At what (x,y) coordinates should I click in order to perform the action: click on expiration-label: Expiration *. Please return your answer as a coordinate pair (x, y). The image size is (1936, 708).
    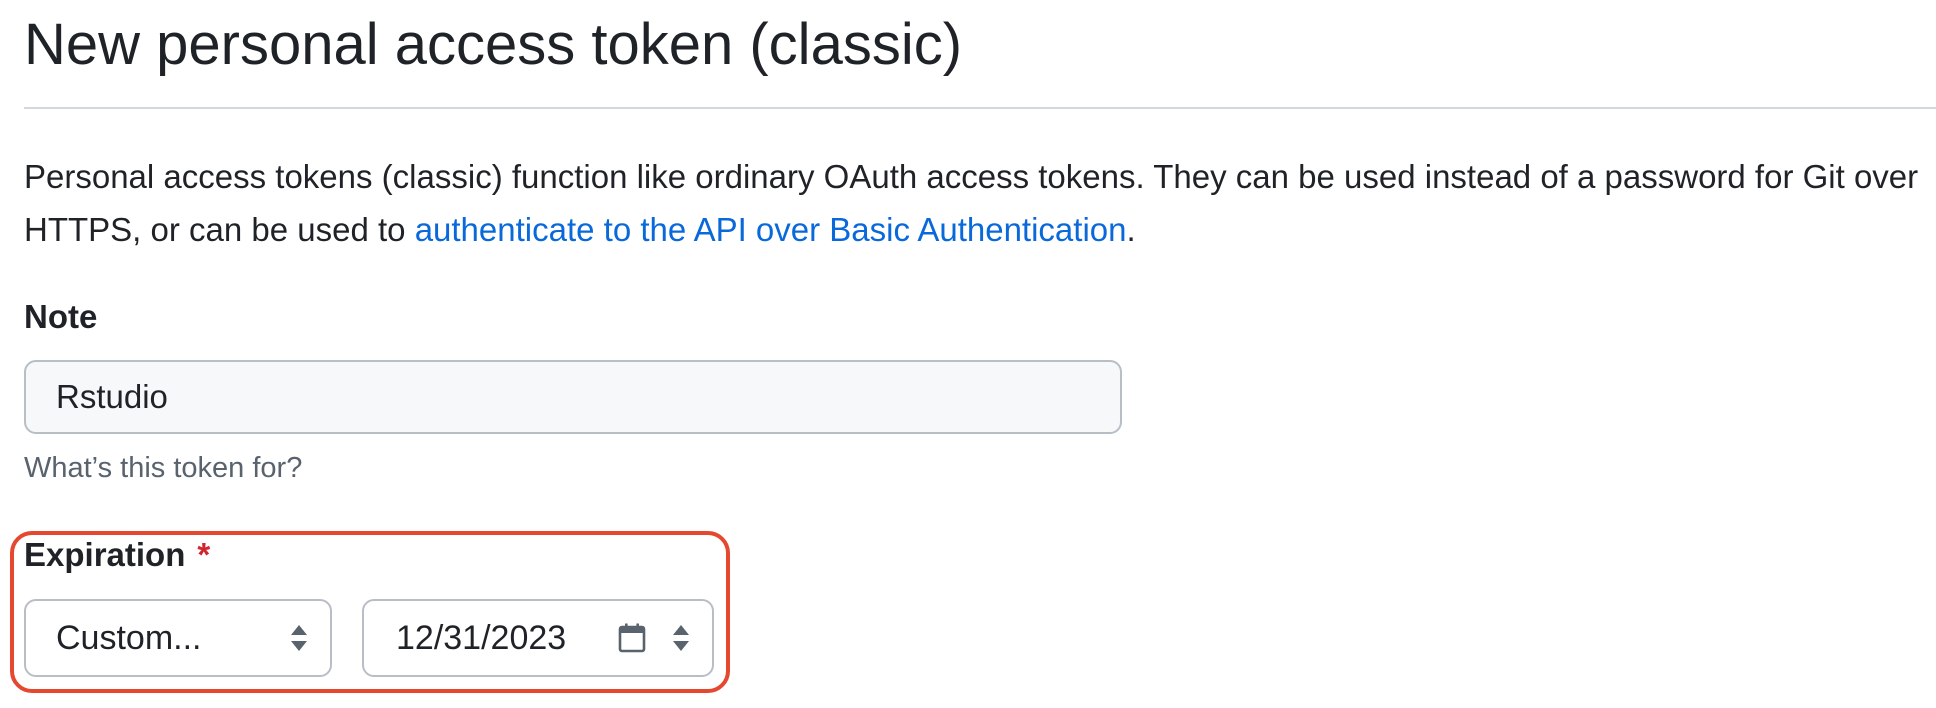
    Looking at the image, I should click on (117, 555).